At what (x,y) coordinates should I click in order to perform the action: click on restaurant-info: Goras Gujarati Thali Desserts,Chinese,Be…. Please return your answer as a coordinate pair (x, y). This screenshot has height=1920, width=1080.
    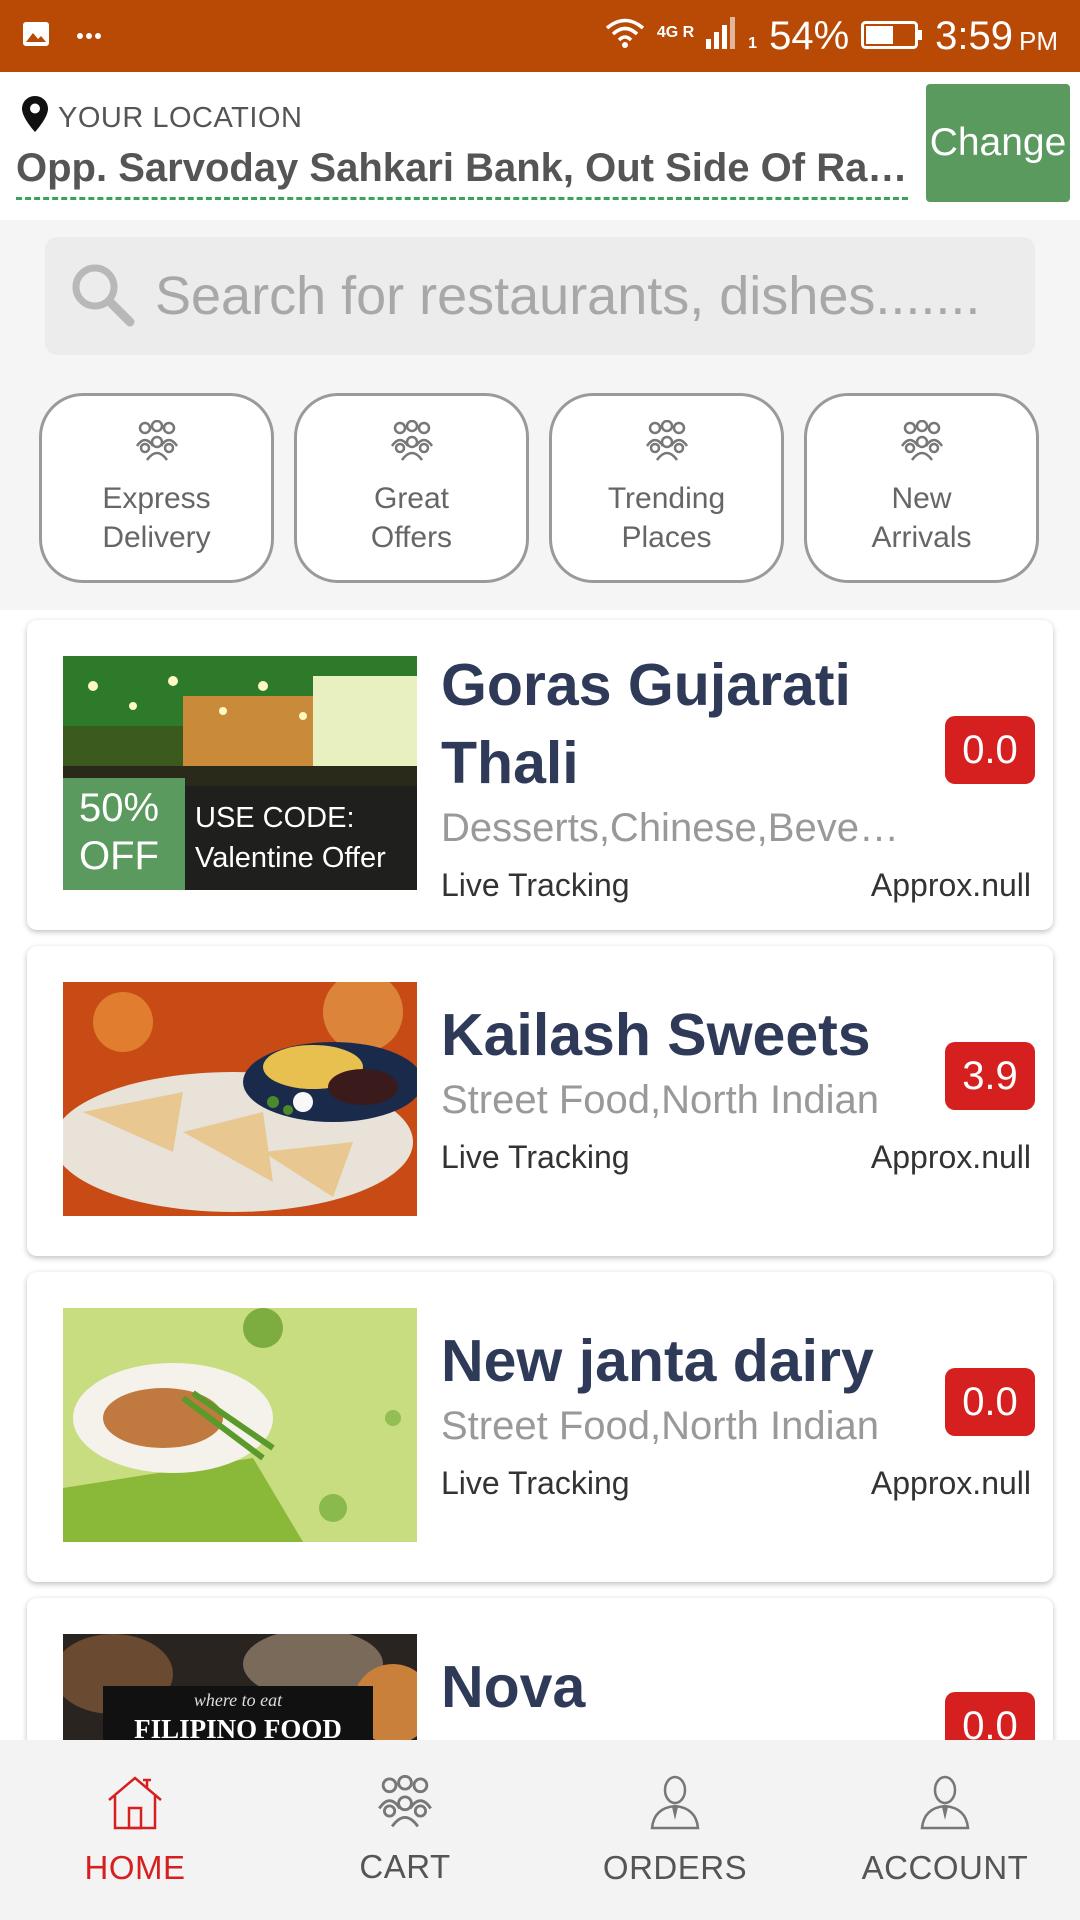
    Looking at the image, I should click on (736, 777).